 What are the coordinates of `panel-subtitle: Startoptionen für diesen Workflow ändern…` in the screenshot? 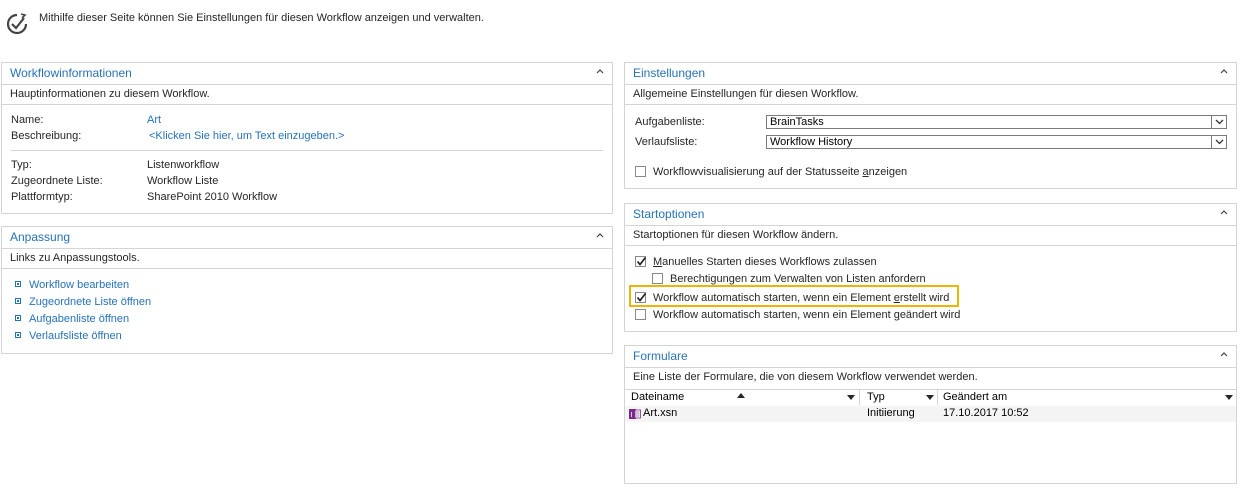 It's located at (930, 236).